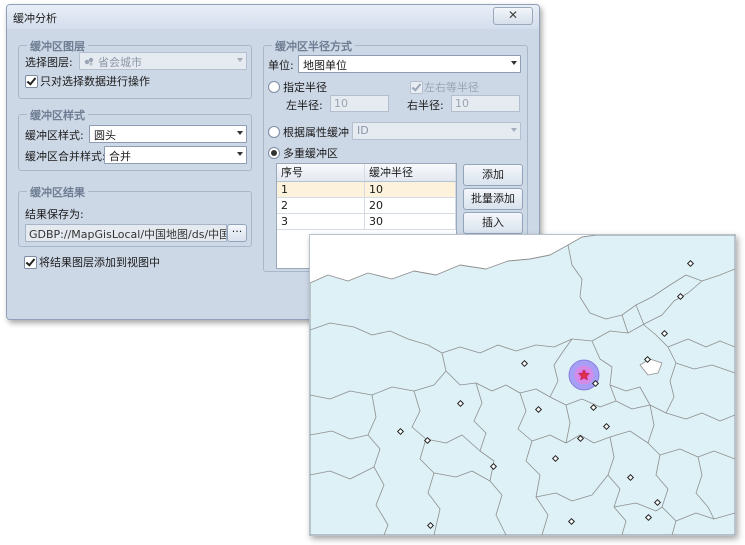 The height and width of the screenshot is (545, 745). Describe the element at coordinates (416, 87) in the screenshot. I see `equal-radius-checkbox` at that location.